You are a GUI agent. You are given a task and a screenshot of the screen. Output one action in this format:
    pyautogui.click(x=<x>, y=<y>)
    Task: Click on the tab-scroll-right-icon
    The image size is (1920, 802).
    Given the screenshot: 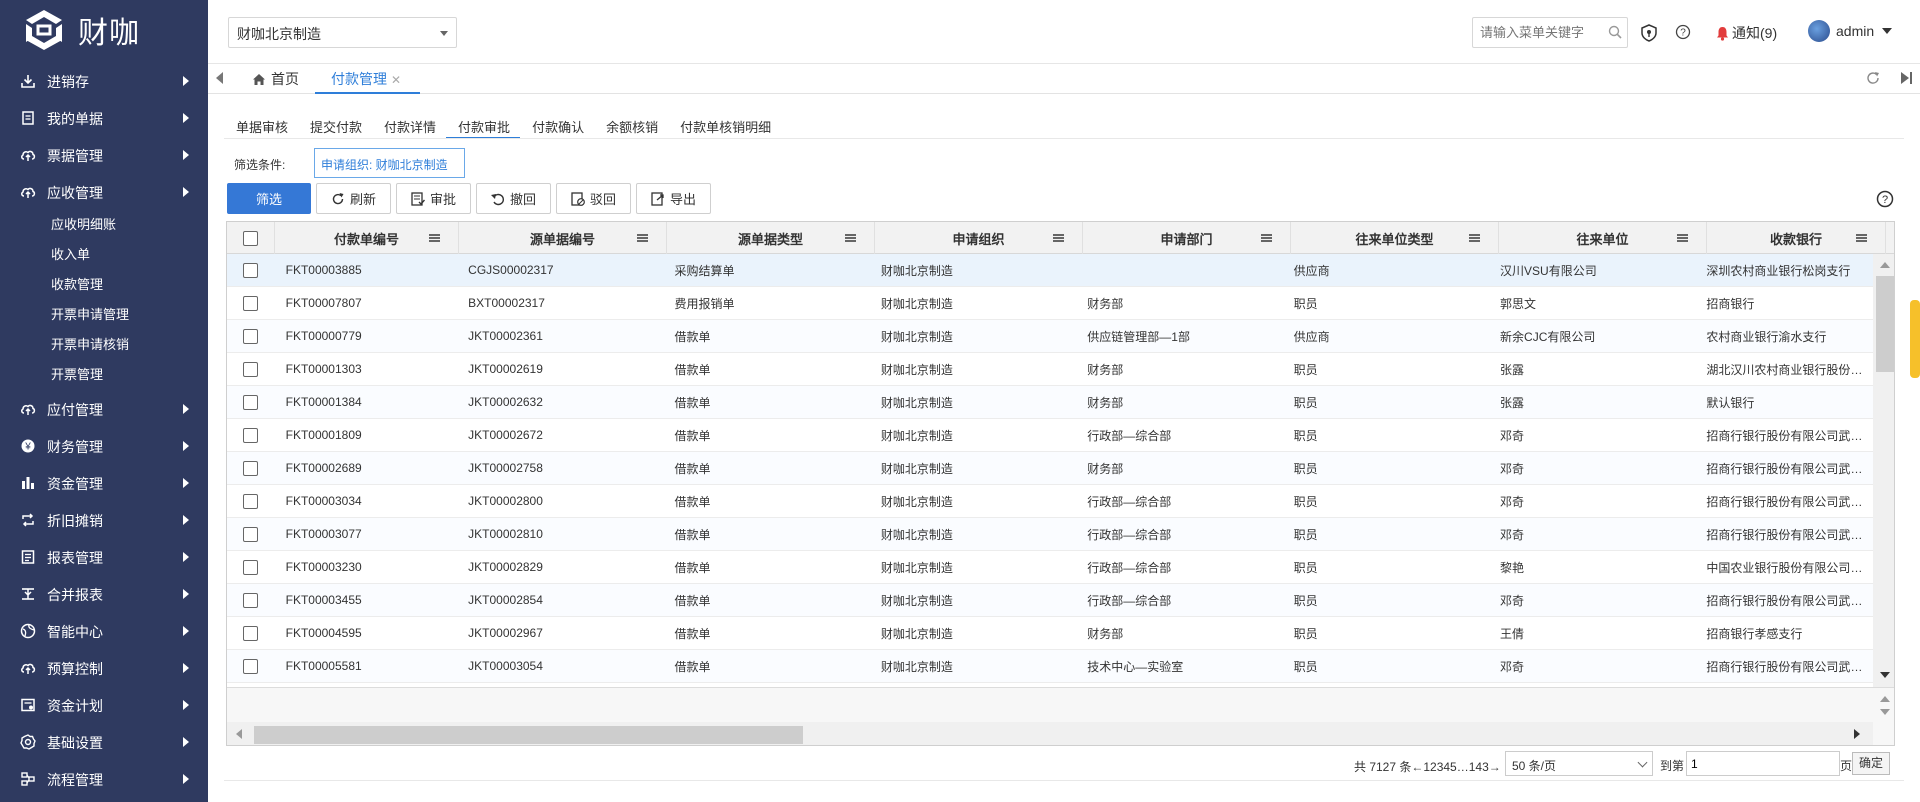 What is the action you would take?
    pyautogui.click(x=1906, y=78)
    